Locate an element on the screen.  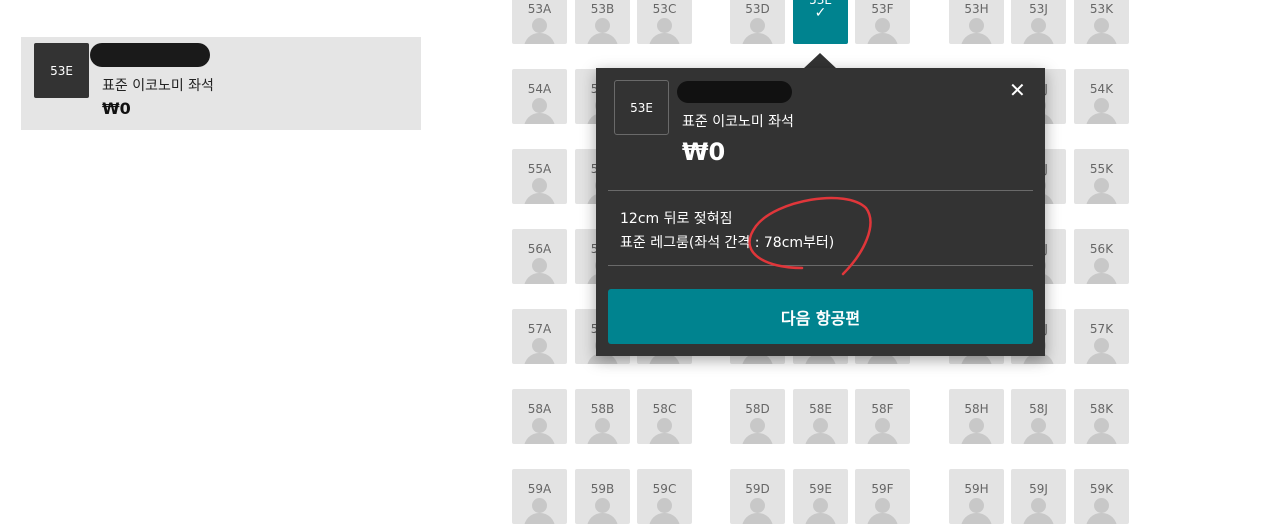
seat-label: 53B is located at coordinates (602, 9).